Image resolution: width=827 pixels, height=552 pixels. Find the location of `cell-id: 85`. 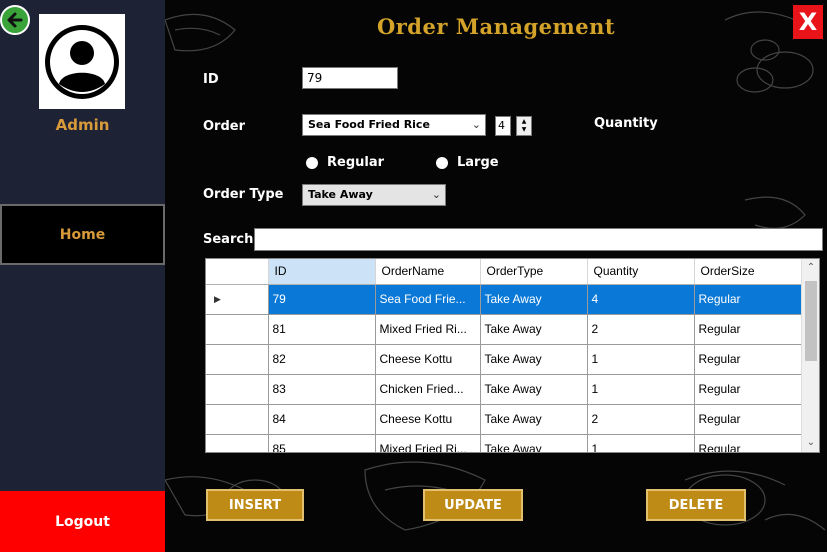

cell-id: 85 is located at coordinates (322, 443).